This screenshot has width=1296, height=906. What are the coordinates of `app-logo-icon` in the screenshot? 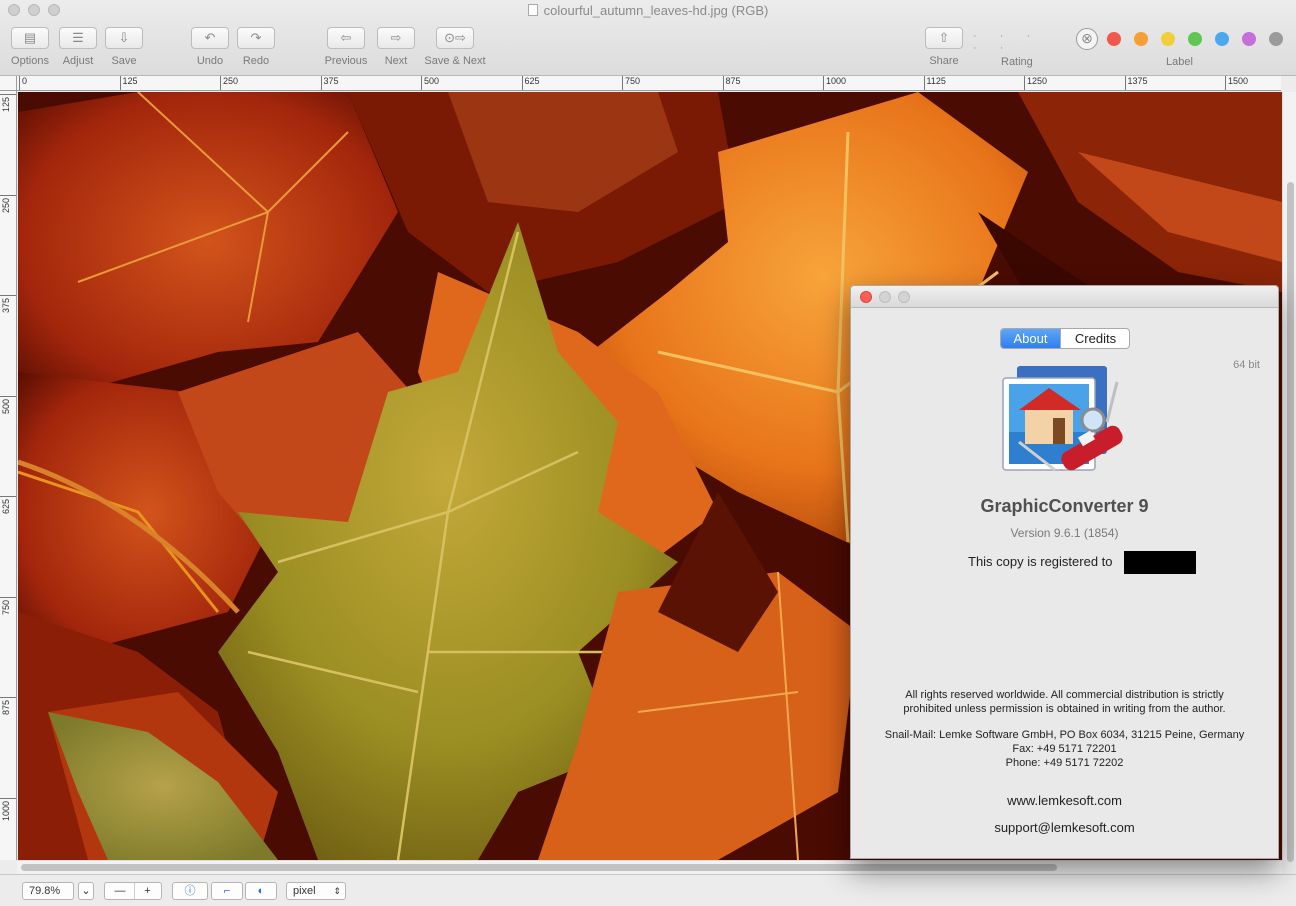 It's located at (1062, 419).